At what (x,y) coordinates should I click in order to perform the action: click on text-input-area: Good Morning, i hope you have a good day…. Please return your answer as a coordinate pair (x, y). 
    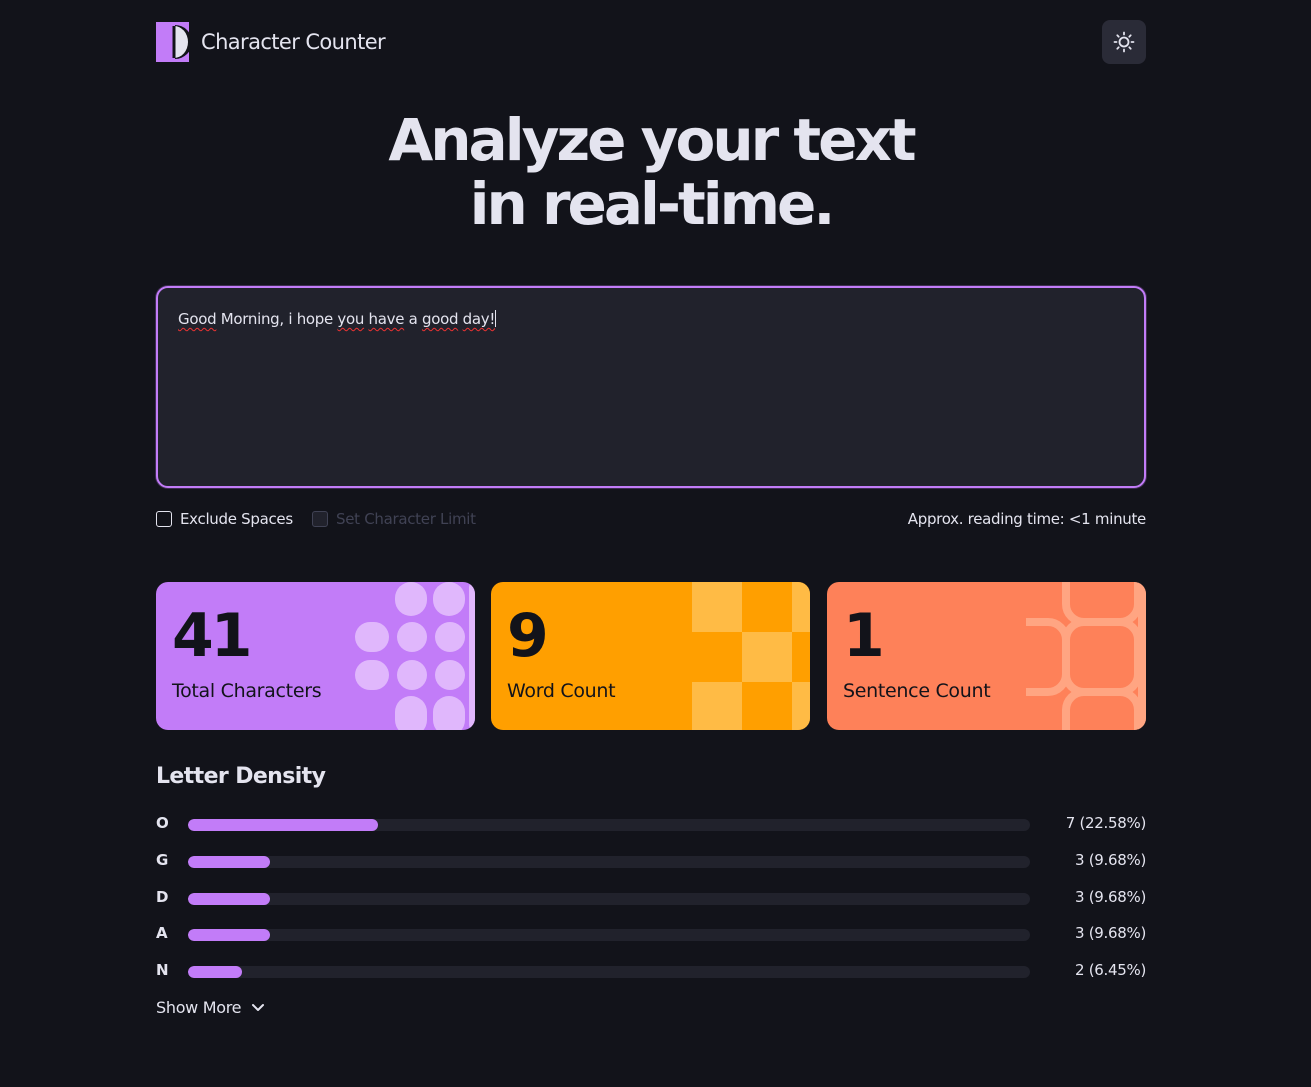
    Looking at the image, I should click on (651, 387).